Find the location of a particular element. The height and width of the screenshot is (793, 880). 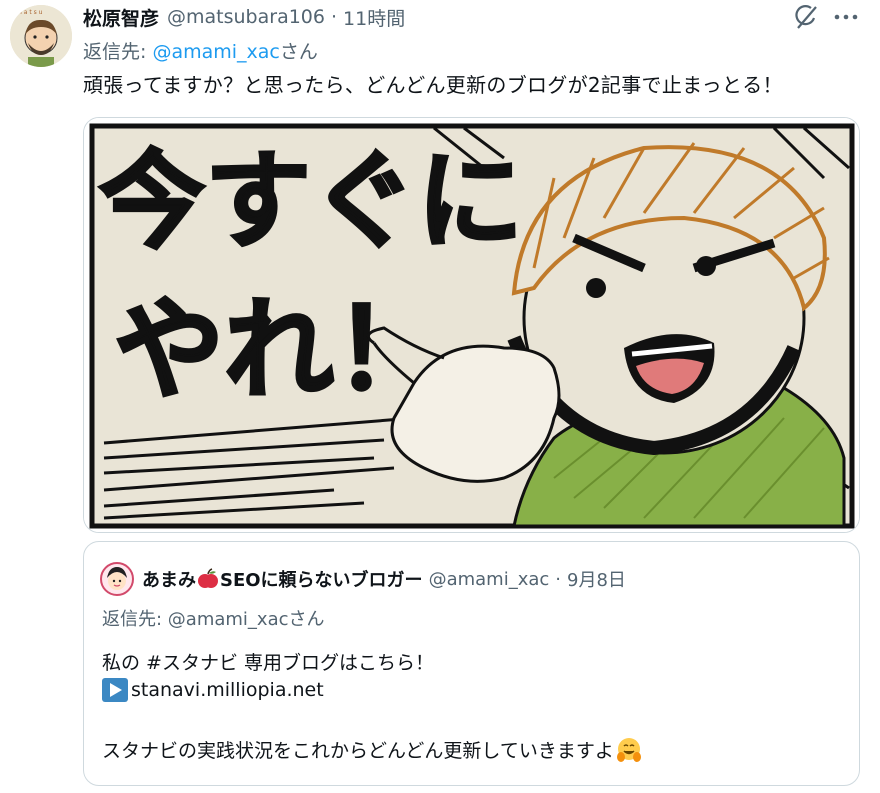

quoted-author-name: あまみ SEOに頼らないブロガー is located at coordinates (282, 579).